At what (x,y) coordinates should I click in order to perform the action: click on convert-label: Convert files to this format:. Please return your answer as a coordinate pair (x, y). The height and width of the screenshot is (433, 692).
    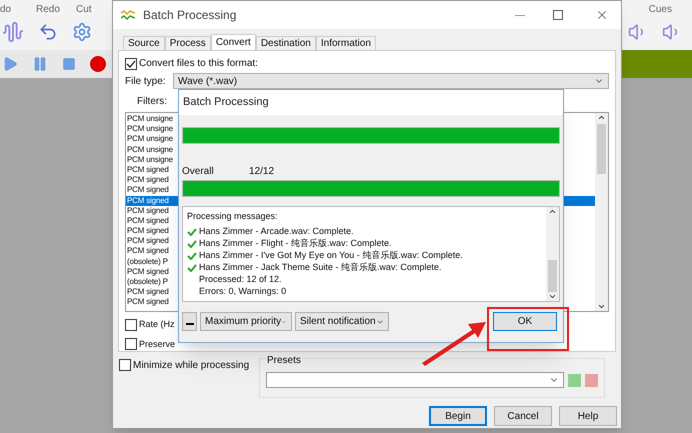
    Looking at the image, I should click on (198, 64).